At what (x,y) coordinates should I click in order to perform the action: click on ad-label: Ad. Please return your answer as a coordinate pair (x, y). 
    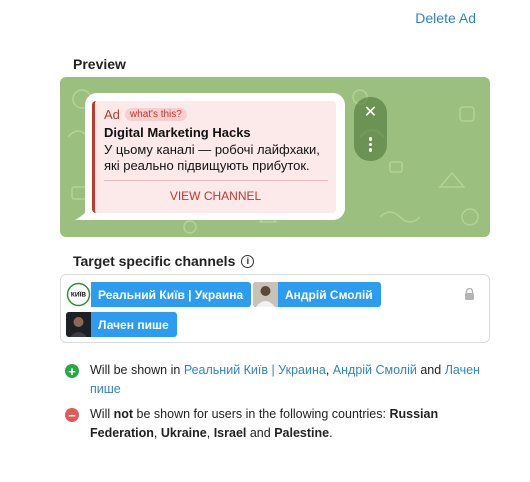
    Looking at the image, I should click on (112, 114).